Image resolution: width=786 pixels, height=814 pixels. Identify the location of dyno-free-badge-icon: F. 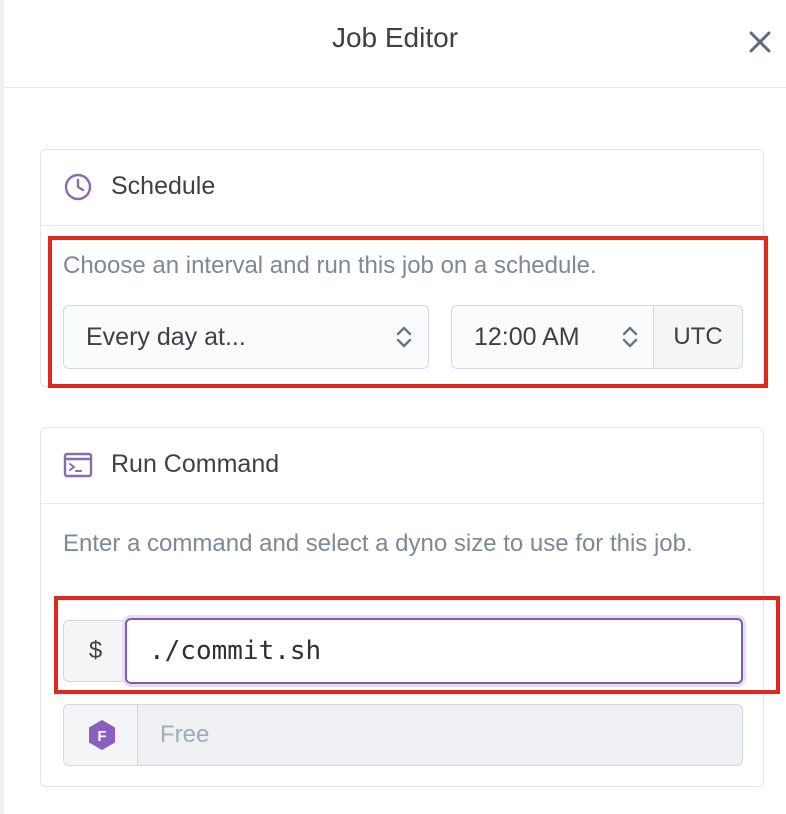
(101, 735).